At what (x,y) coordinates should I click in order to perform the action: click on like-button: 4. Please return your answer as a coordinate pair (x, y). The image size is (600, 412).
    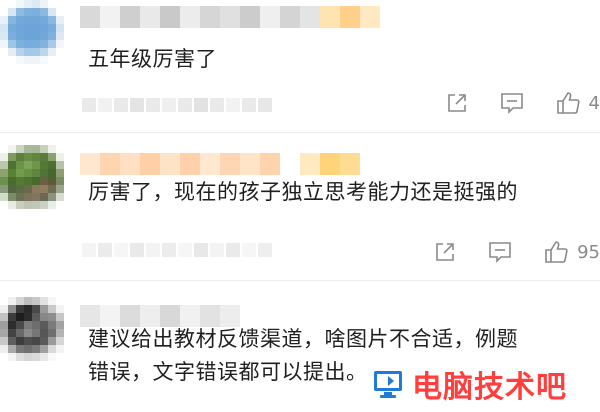
    Looking at the image, I should click on (577, 103).